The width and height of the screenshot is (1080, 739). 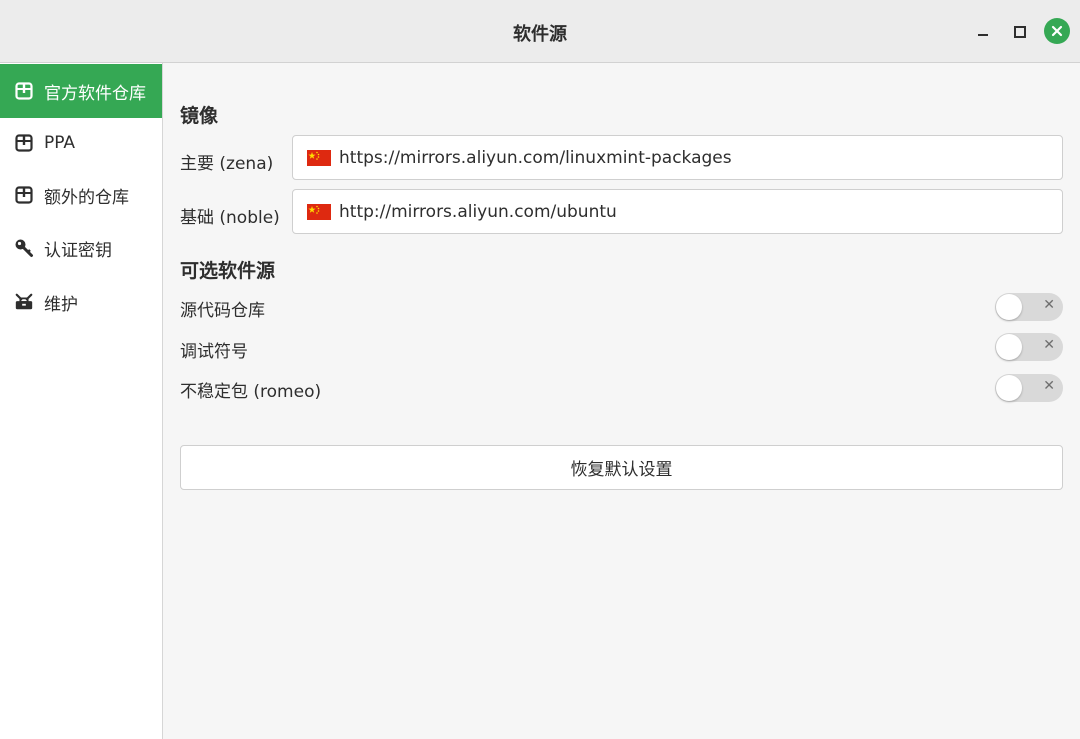 I want to click on sidebar-item-ppa: PPA, so click(x=81, y=143).